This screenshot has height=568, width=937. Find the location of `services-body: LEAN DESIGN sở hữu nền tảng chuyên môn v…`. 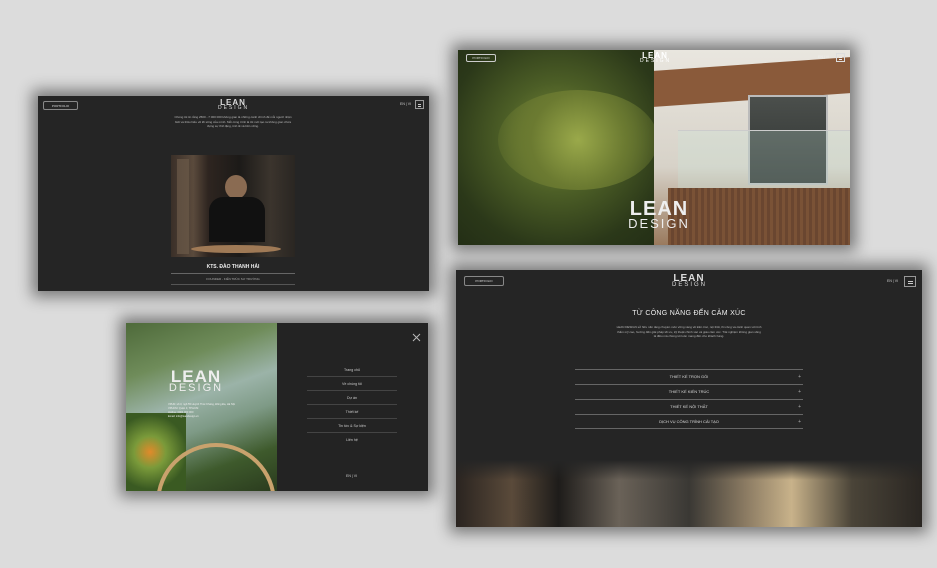

services-body: LEAN DESIGN sở hữu nền tảng chuyên môn v… is located at coordinates (689, 331).